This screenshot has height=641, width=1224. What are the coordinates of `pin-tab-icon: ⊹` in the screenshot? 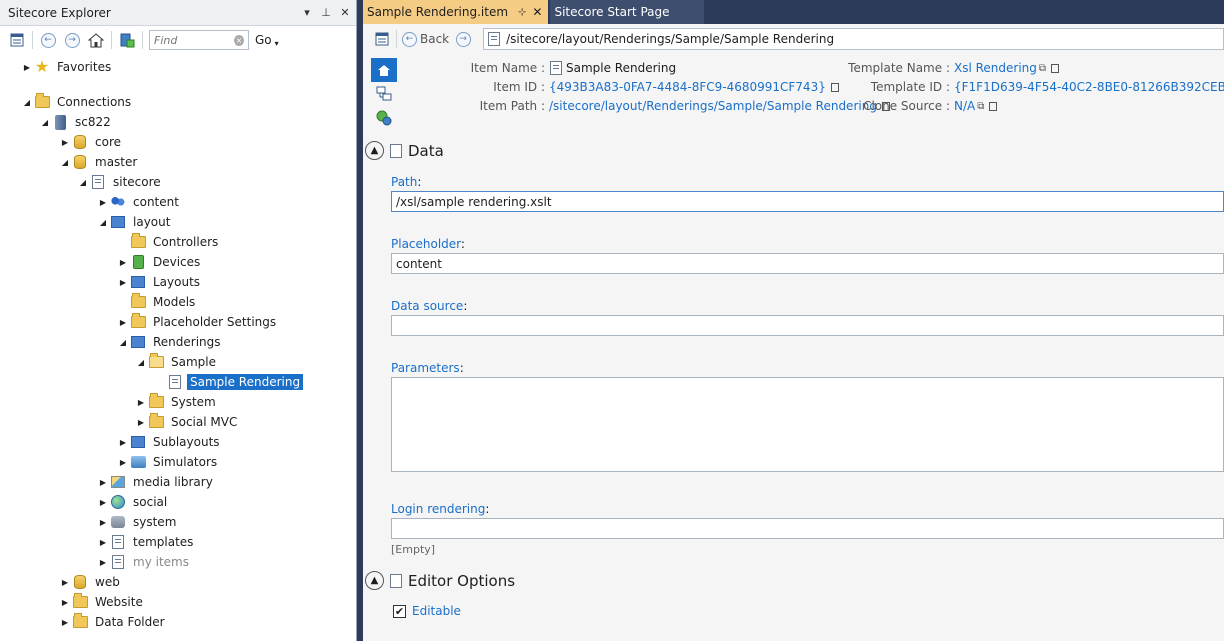 It's located at (522, 12).